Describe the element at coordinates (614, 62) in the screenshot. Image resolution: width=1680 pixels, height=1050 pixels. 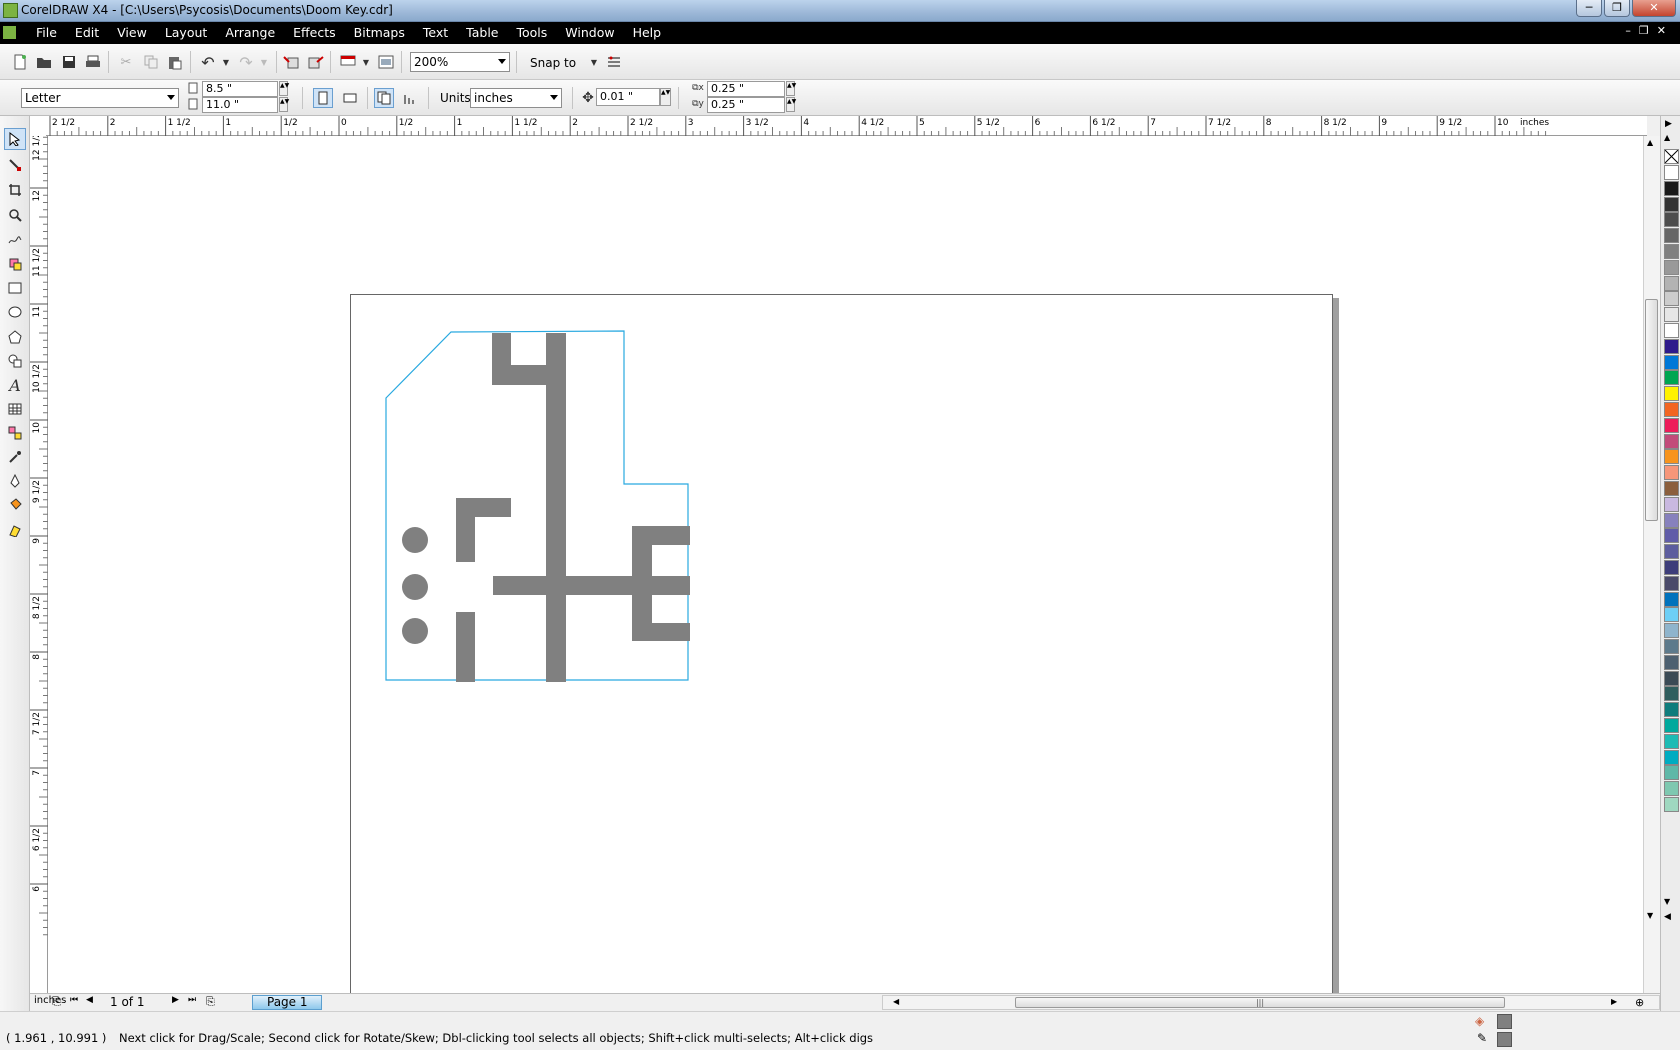
I see `options-icon` at that location.